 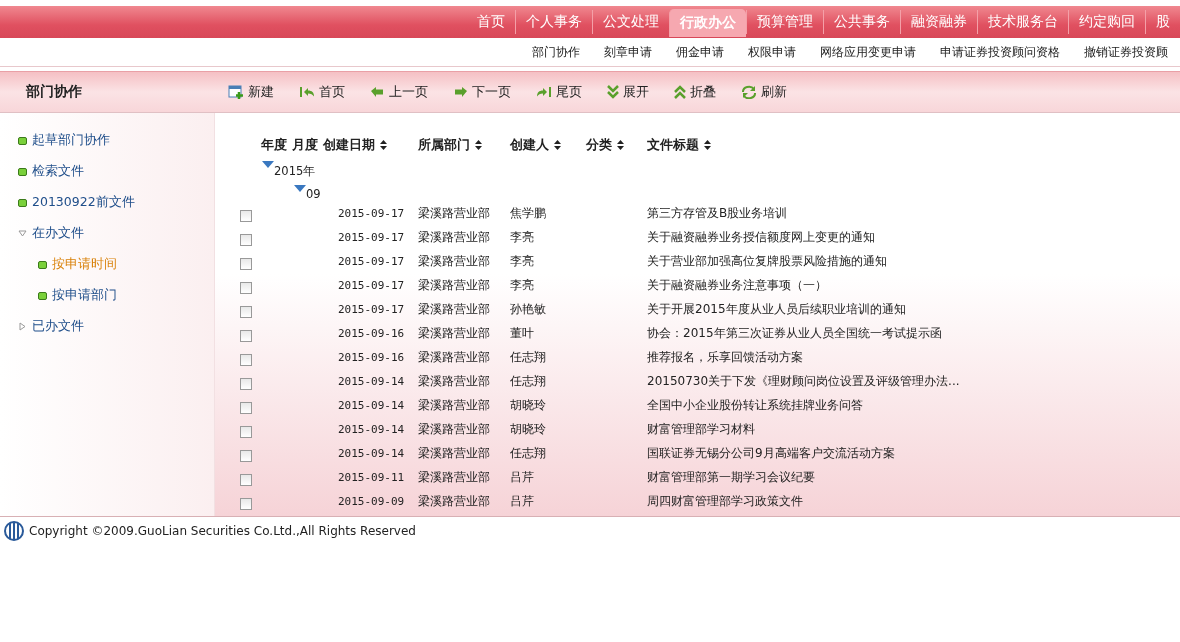 I want to click on sub-nav-link: 佣金申请, so click(x=700, y=52).